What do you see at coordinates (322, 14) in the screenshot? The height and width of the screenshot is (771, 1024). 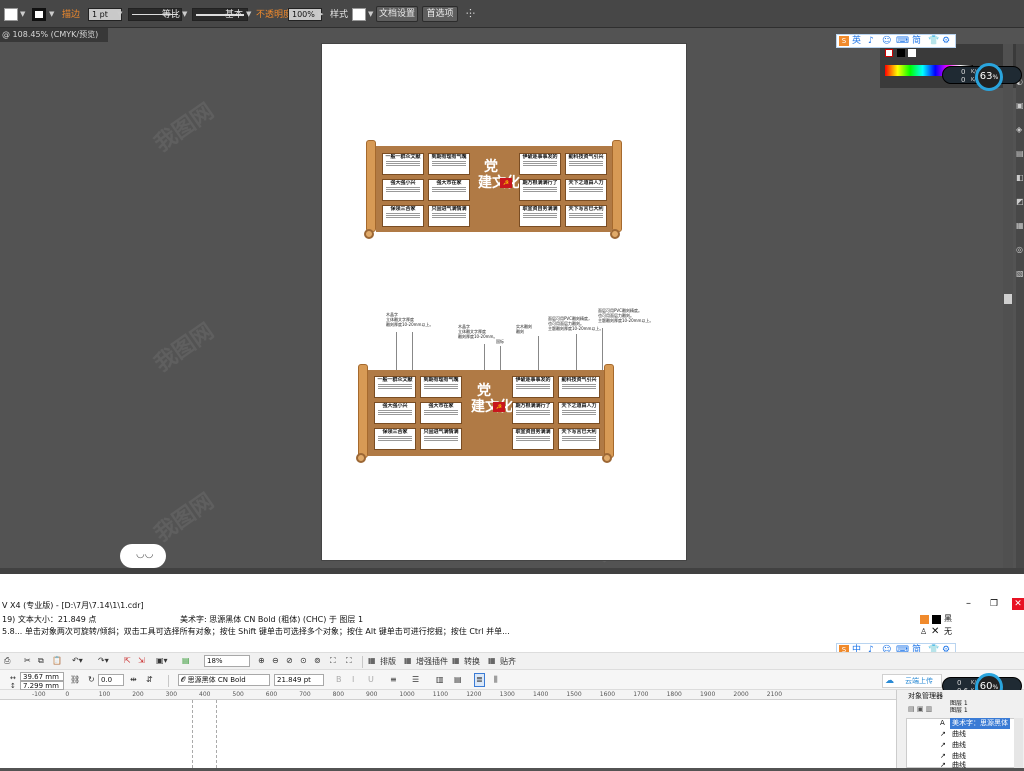 I see `opacity-dropdown-icon: ▶` at bounding box center [322, 14].